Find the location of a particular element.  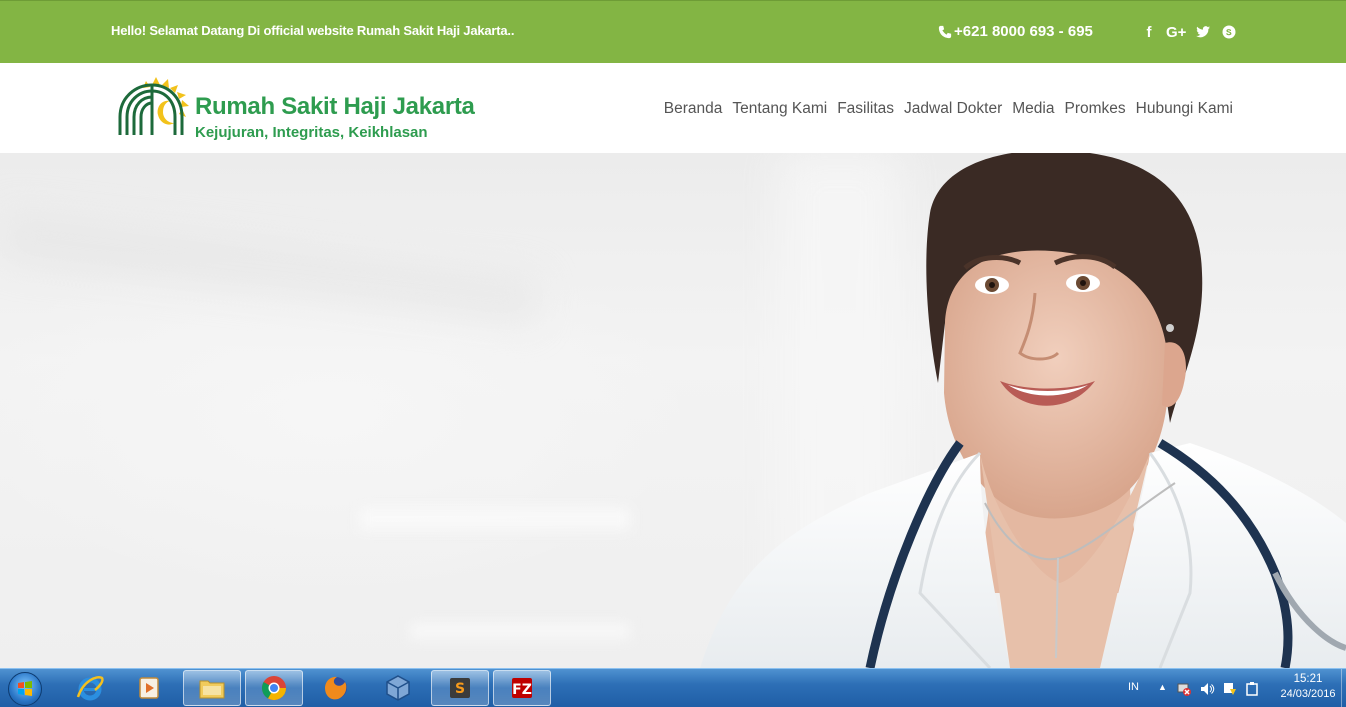

firefox-icon is located at coordinates (336, 688).